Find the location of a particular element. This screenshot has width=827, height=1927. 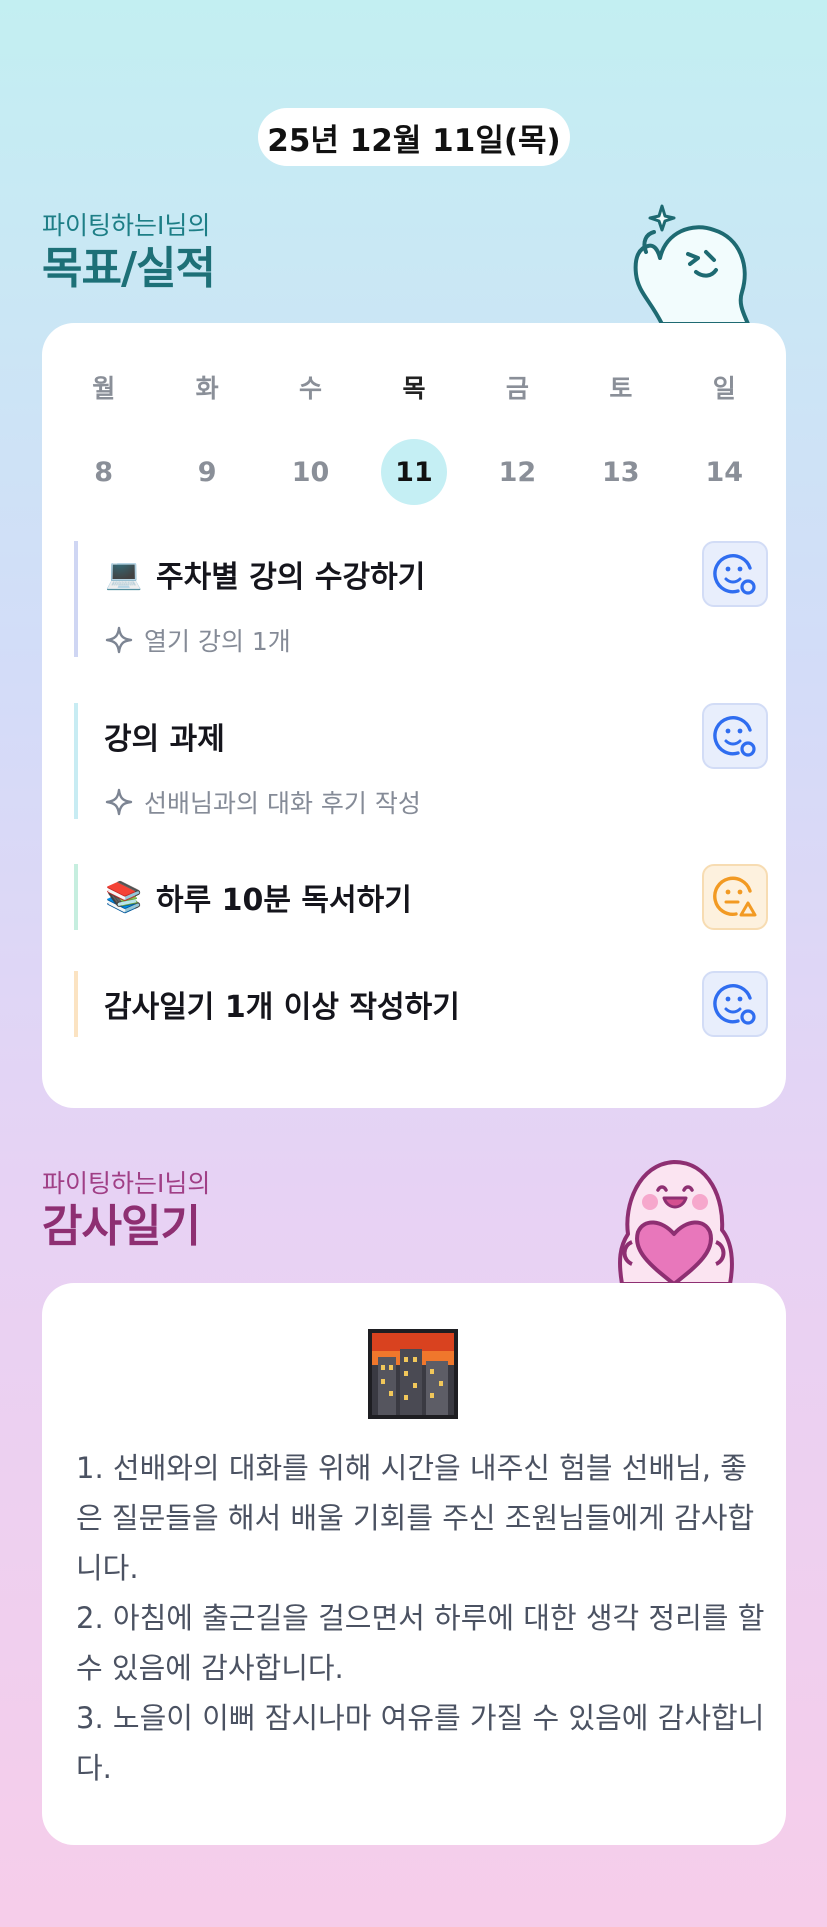

diary-title: 감사일기 is located at coordinates (121, 1226).